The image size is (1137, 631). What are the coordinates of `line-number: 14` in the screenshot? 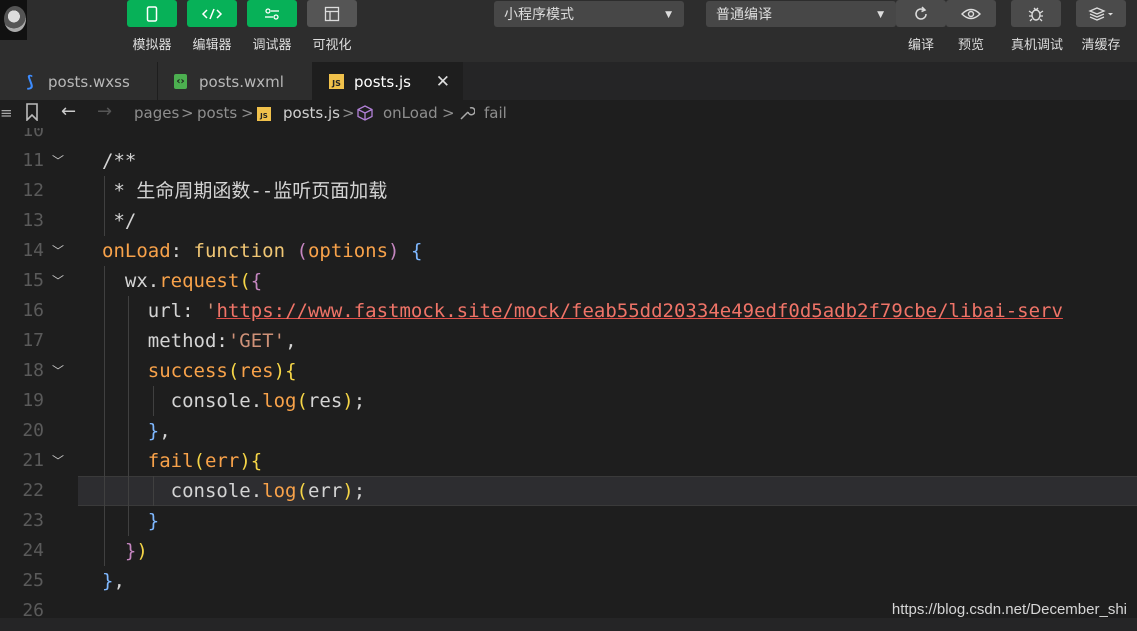 It's located at (33, 250).